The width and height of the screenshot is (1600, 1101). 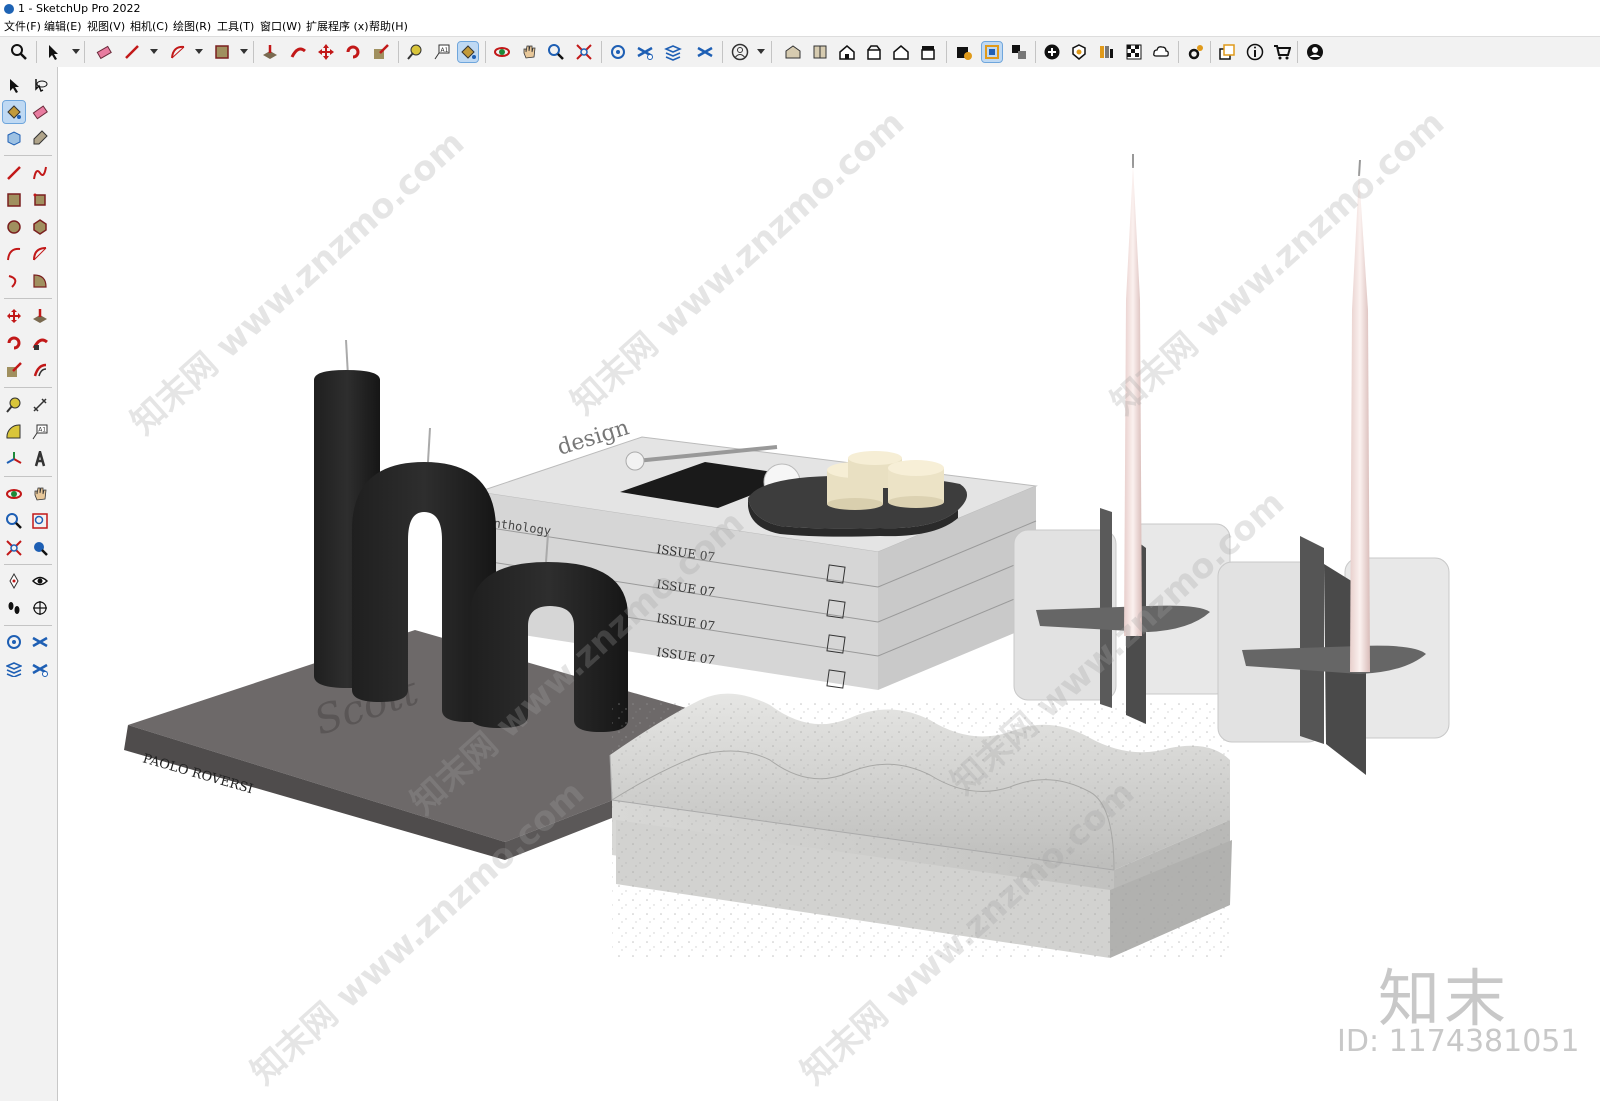 What do you see at coordinates (1227, 52) in the screenshot?
I see `send-to-layout-icon` at bounding box center [1227, 52].